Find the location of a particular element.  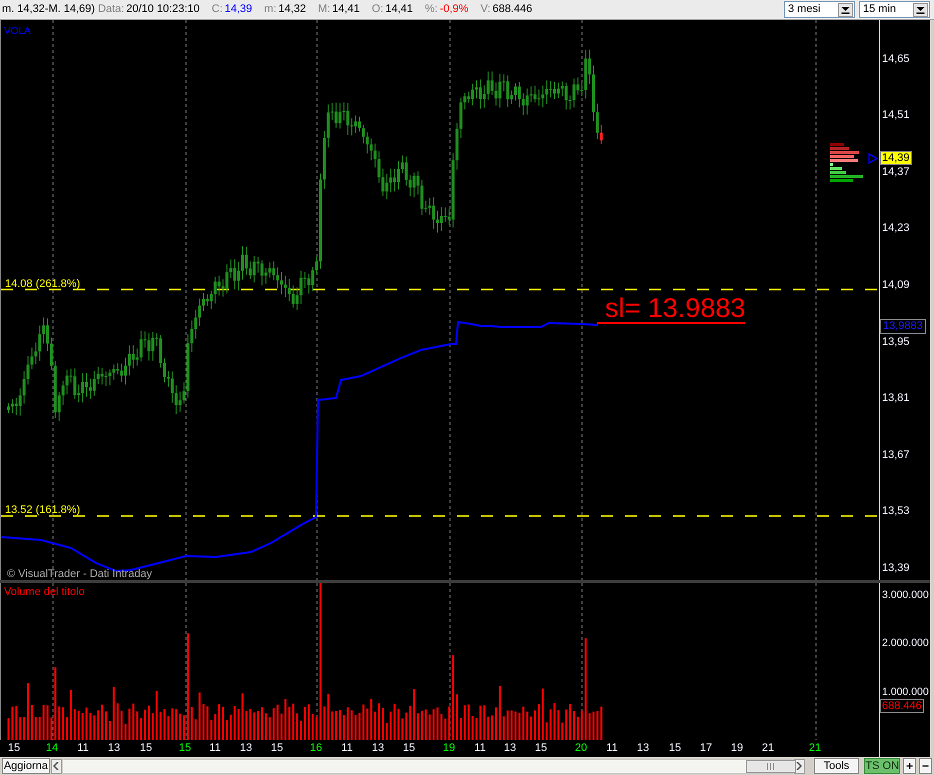

time-axis-label: 20 is located at coordinates (581, 748).